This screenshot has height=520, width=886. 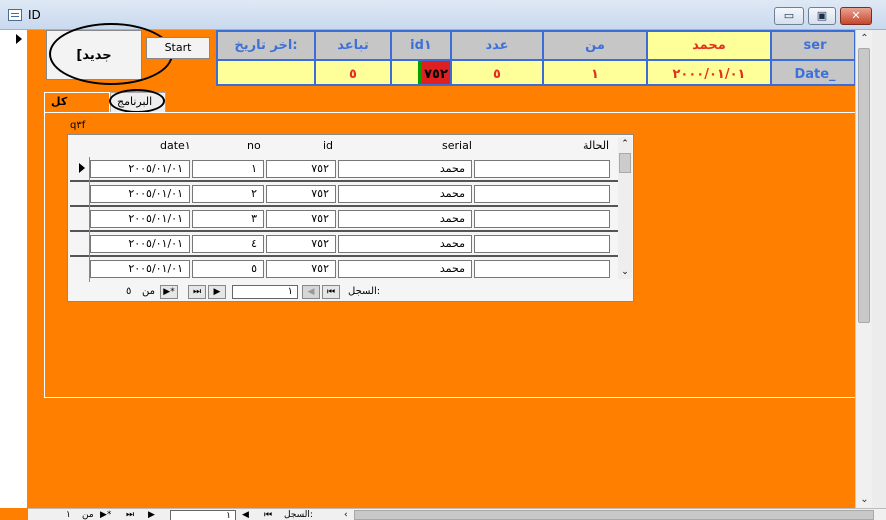 I want to click on tab-program: البرنامج, so click(x=137, y=101).